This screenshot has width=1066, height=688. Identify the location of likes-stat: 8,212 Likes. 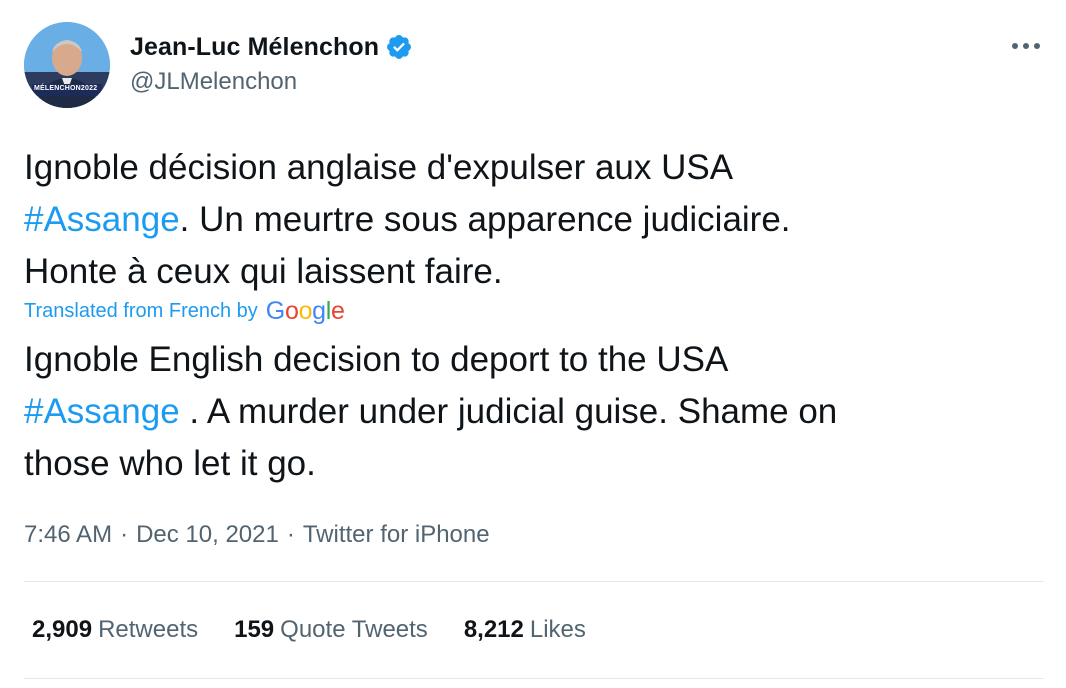
(525, 630).